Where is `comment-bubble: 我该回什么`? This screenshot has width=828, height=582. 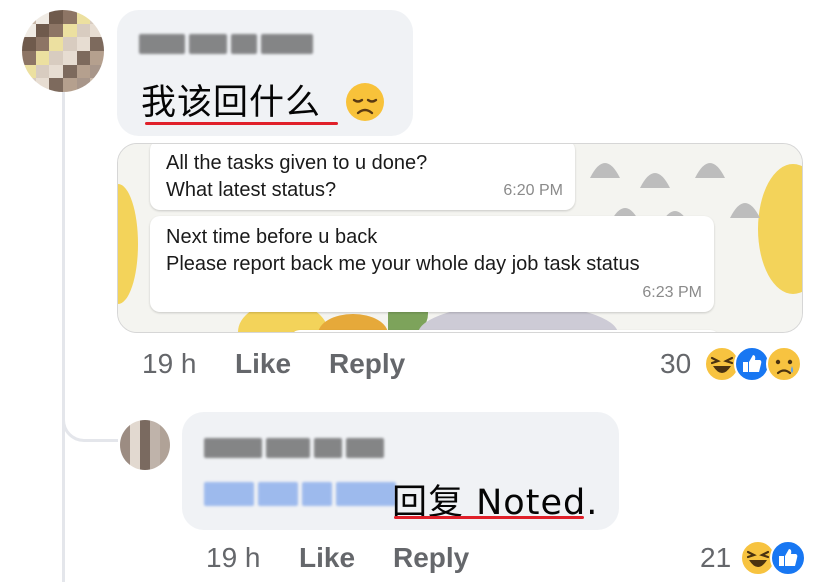 comment-bubble: 我该回什么 is located at coordinates (265, 73).